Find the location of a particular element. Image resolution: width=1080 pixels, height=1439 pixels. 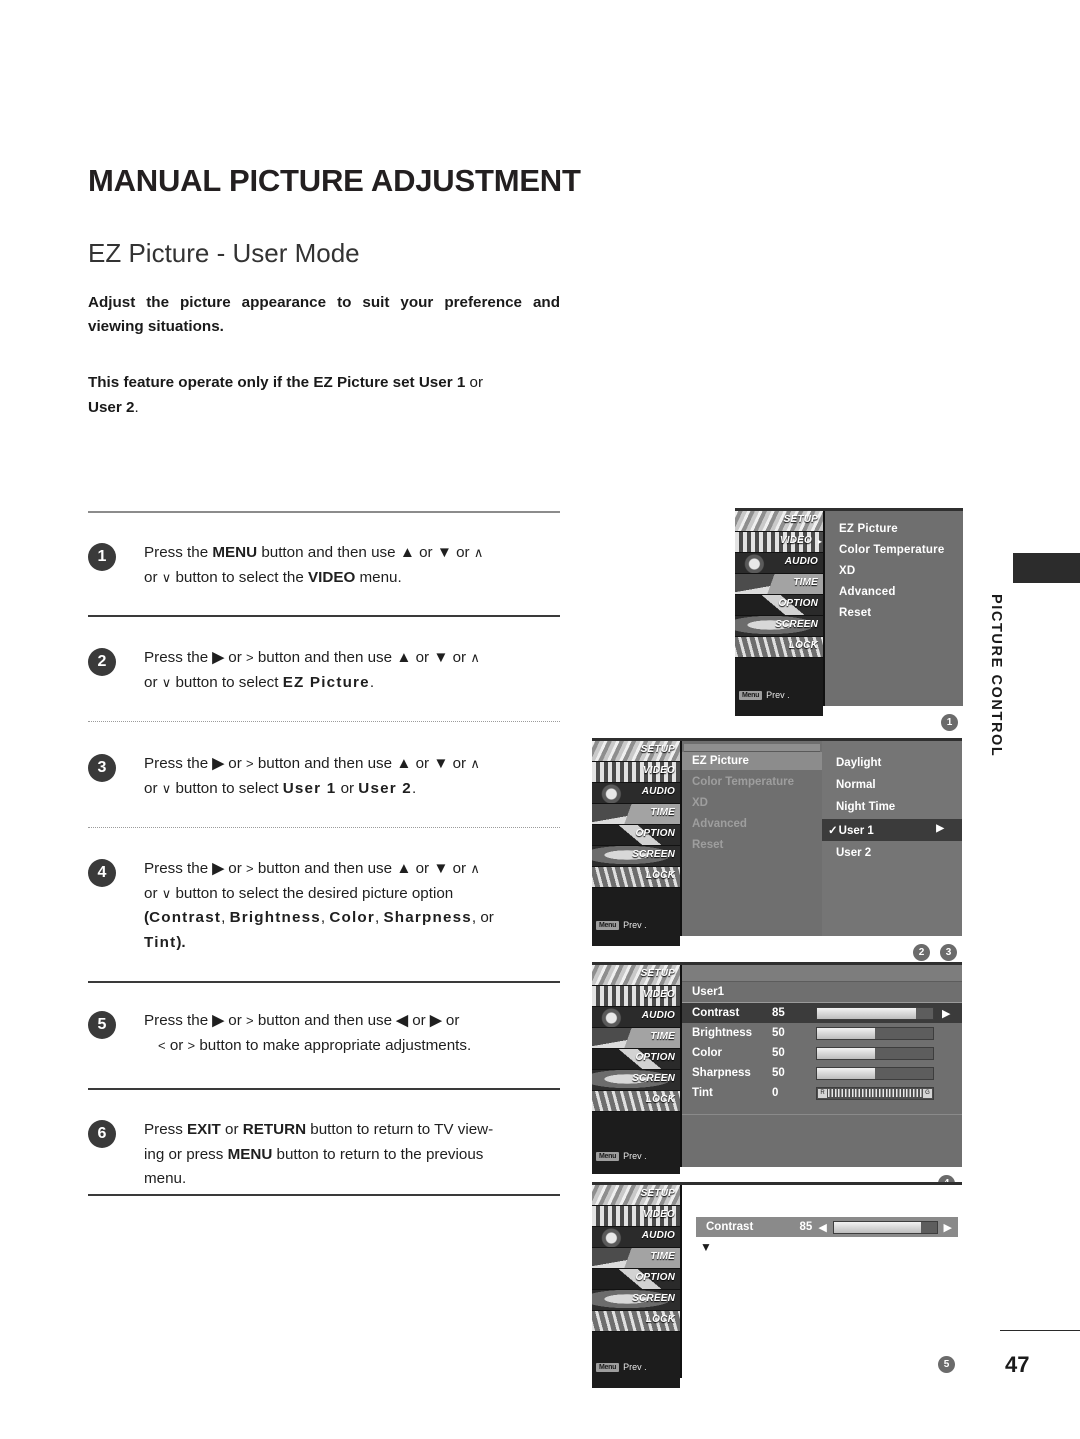

step-number-4: 4 is located at coordinates (102, 873).